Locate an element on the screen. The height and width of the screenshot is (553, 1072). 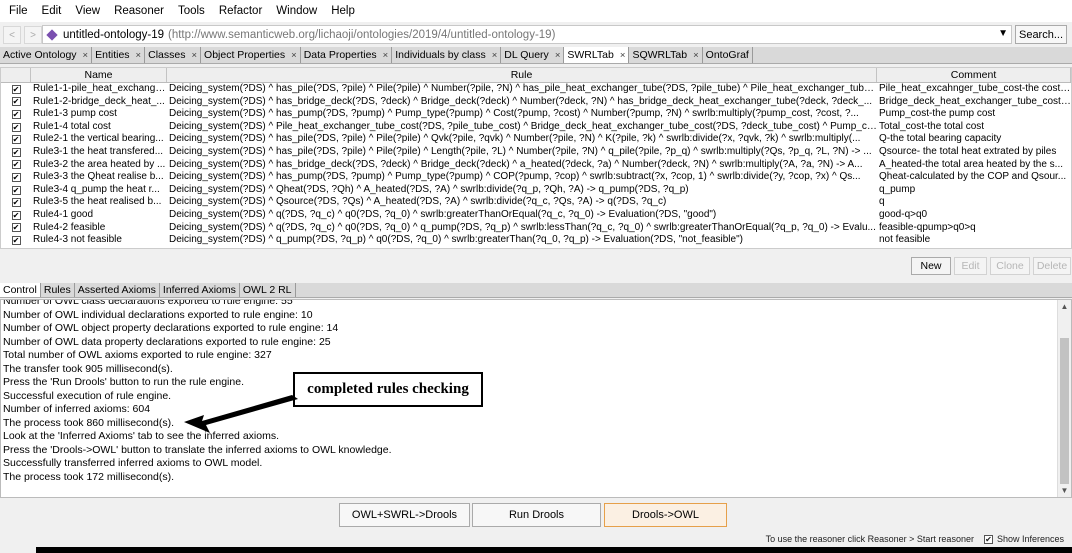
tab-dl-query: DL Query × is located at coordinates (533, 55).